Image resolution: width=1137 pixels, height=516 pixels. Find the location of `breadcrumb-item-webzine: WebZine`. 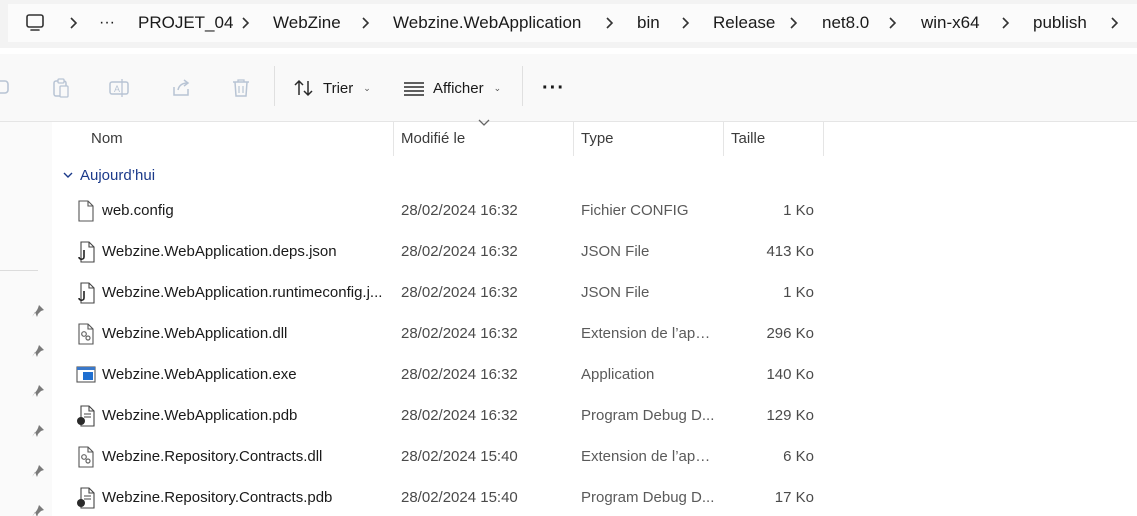

breadcrumb-item-webzine: WebZine is located at coordinates (307, 23).